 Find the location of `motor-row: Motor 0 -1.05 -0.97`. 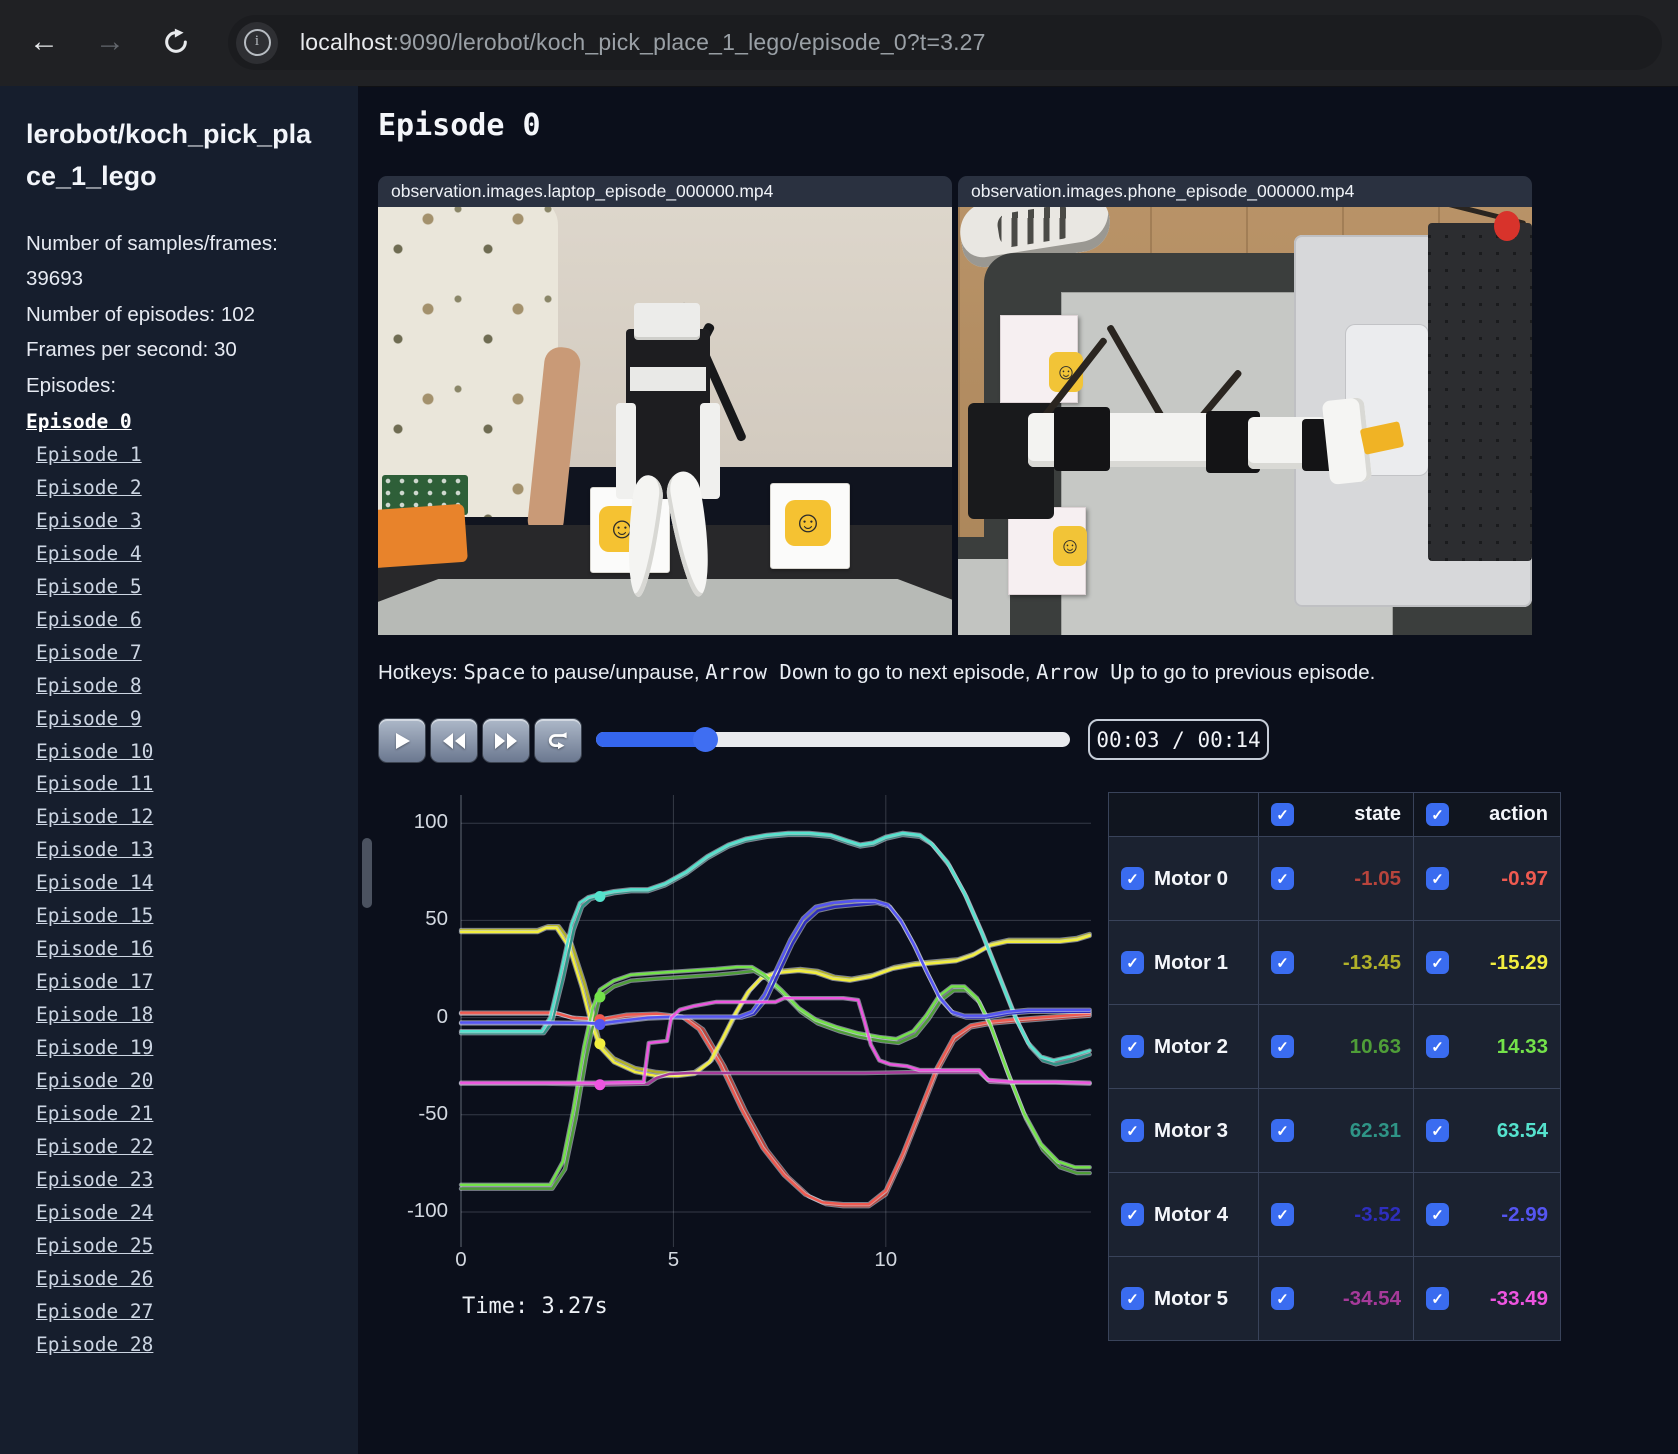

motor-row: Motor 0 -1.05 -0.97 is located at coordinates (1335, 879).